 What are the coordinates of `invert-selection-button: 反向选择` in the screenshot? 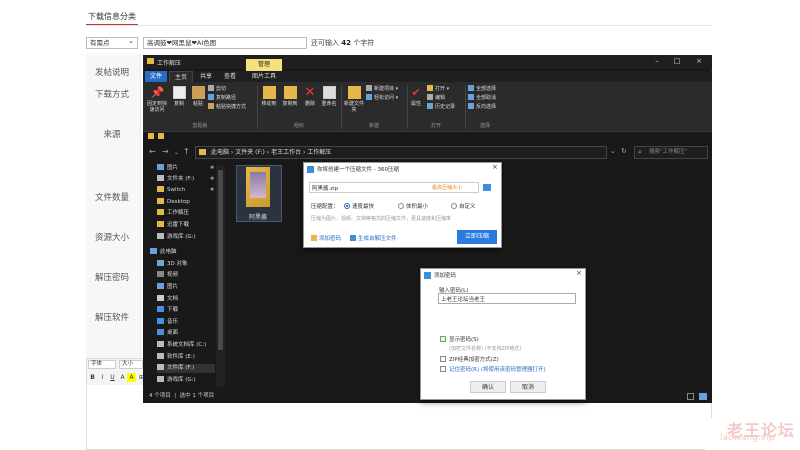 It's located at (482, 107).